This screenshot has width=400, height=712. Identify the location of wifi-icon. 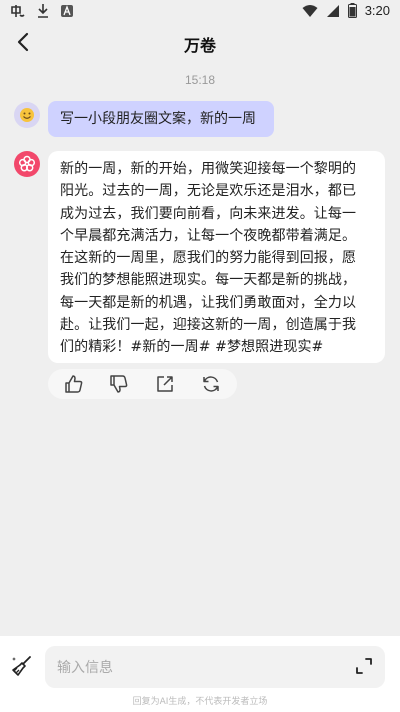
(310, 10).